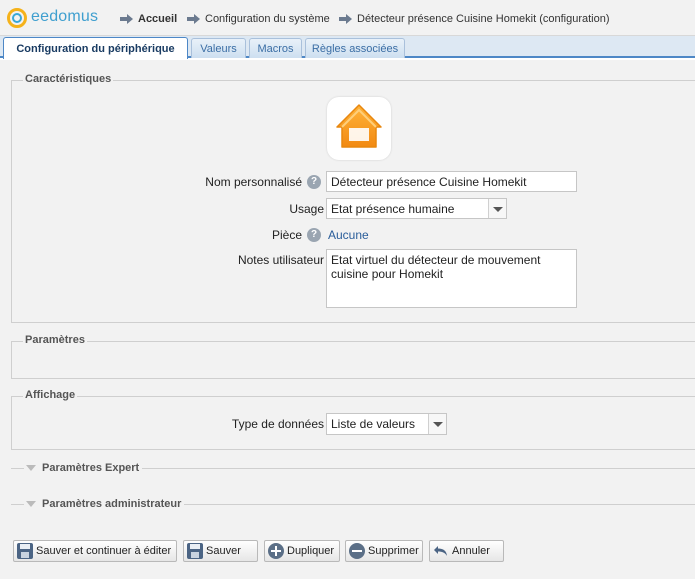 This screenshot has width=695, height=579. What do you see at coordinates (68, 79) in the screenshot?
I see `characteristics-legend: Caractéristiques` at bounding box center [68, 79].